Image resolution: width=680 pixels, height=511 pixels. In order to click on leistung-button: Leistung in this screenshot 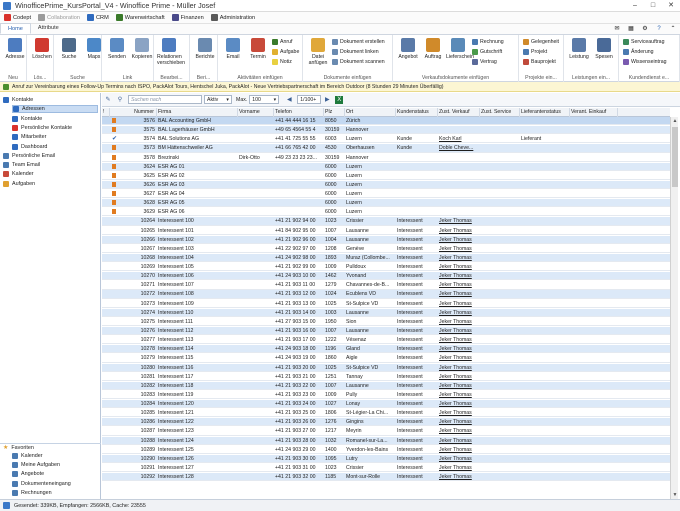, I will do `click(579, 49)`.